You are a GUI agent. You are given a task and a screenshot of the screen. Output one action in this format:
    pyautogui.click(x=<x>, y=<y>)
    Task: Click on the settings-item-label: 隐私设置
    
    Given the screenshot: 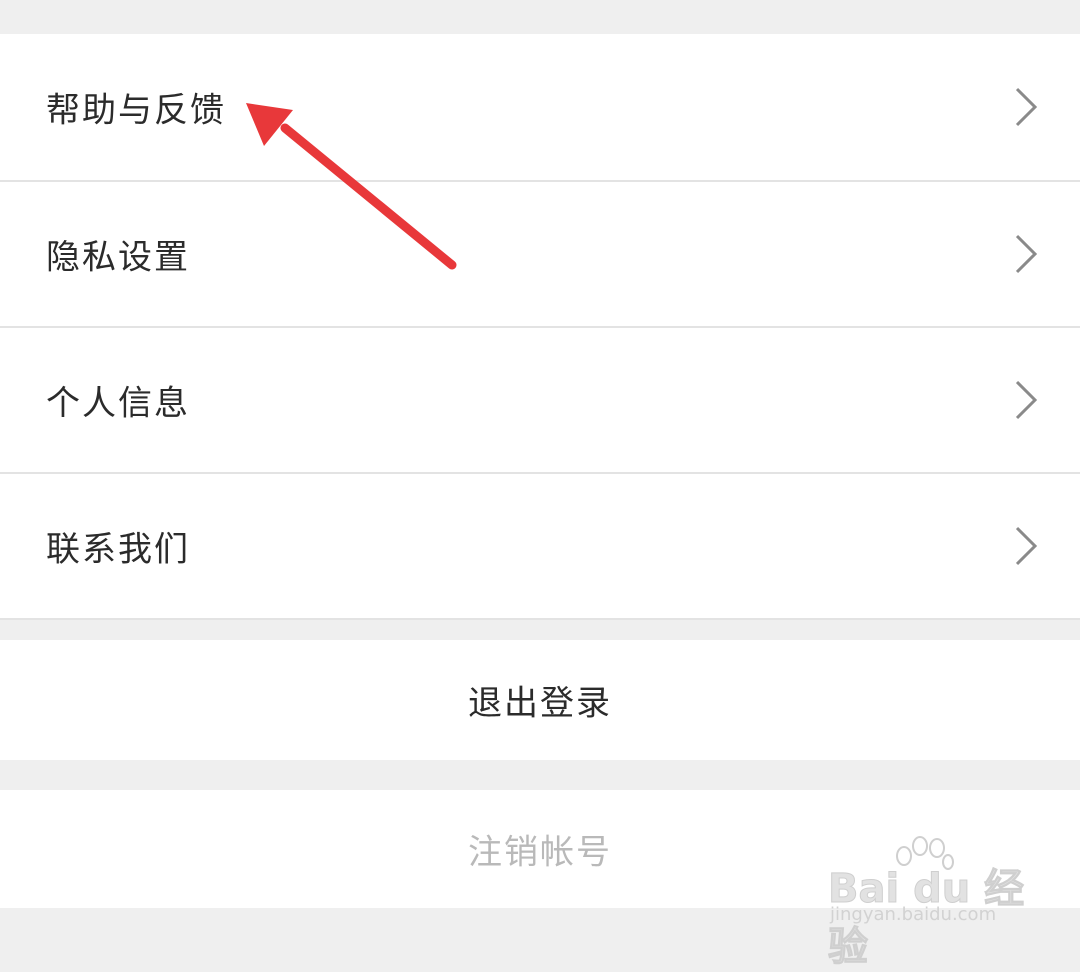 What is the action you would take?
    pyautogui.click(x=118, y=257)
    